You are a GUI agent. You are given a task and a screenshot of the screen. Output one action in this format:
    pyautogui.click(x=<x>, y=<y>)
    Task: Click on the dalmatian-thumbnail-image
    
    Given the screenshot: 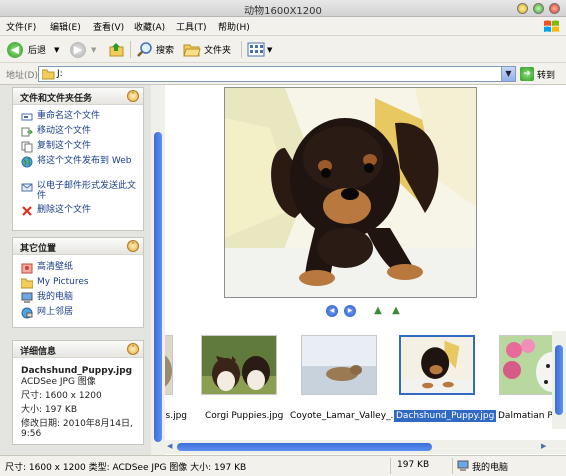 What is the action you would take?
    pyautogui.click(x=526, y=365)
    